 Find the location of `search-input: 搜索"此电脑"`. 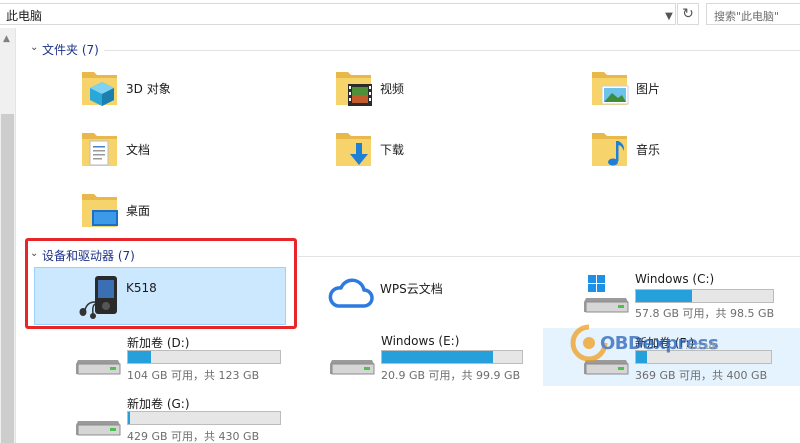

search-input: 搜索"此电脑" is located at coordinates (746, 16).